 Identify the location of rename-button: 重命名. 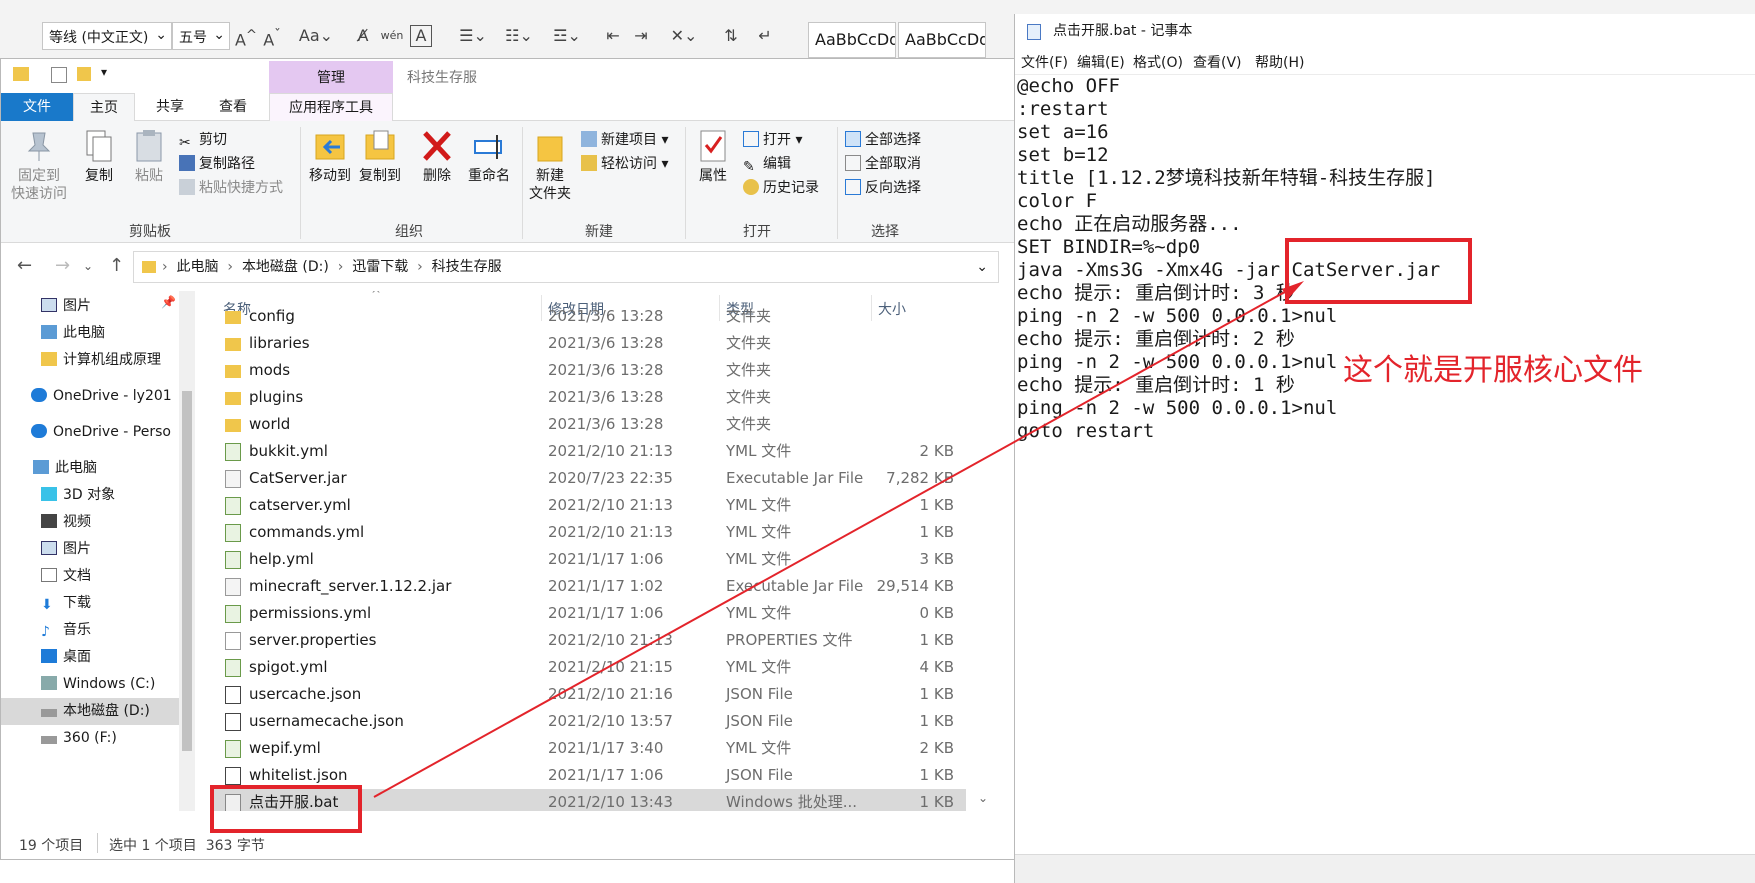
(489, 157).